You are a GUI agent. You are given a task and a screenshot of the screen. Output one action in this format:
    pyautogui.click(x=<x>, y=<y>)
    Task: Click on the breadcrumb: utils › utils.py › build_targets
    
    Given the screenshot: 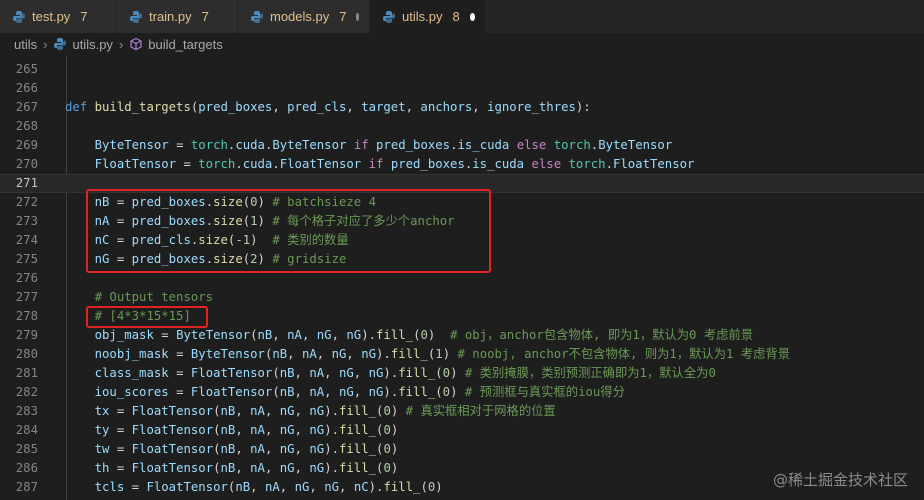 What is the action you would take?
    pyautogui.click(x=462, y=44)
    